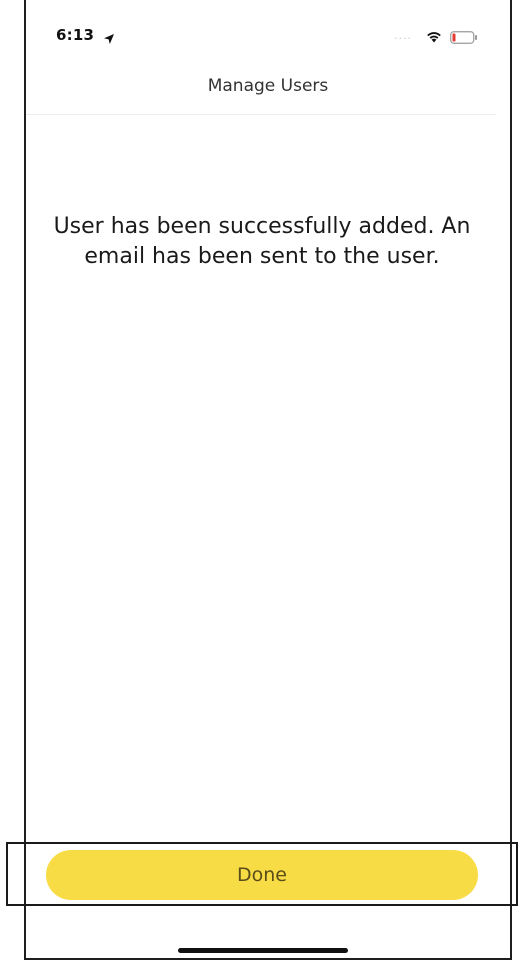 The height and width of the screenshot is (968, 523). I want to click on header-divider, so click(261, 114).